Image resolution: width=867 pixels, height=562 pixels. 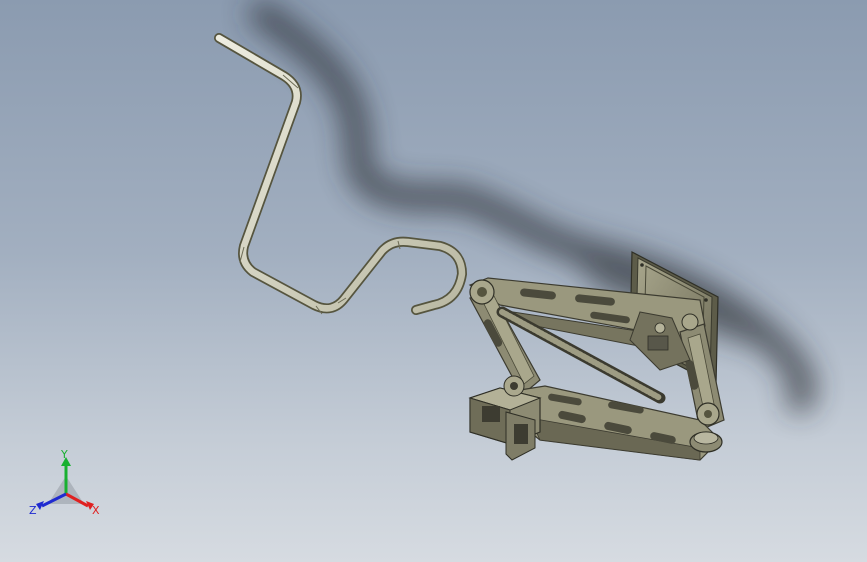 What do you see at coordinates (33, 510) in the screenshot?
I see `z-axis-label: Z` at bounding box center [33, 510].